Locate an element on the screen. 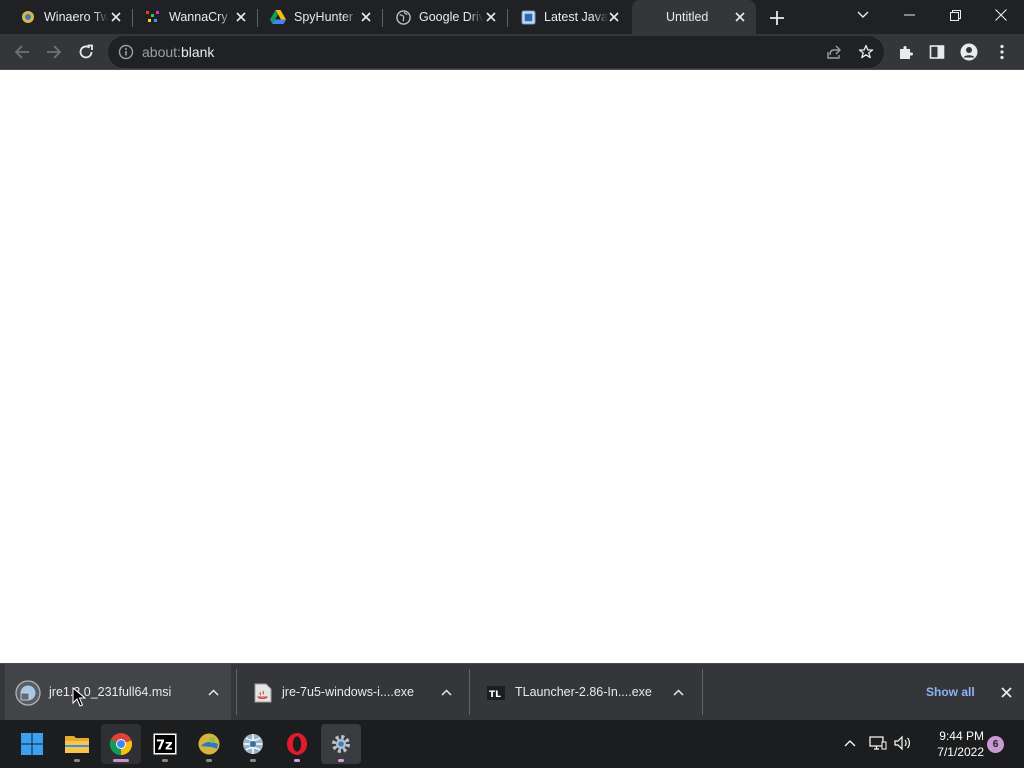 The height and width of the screenshot is (768, 1024). reload-icon is located at coordinates (86, 51).